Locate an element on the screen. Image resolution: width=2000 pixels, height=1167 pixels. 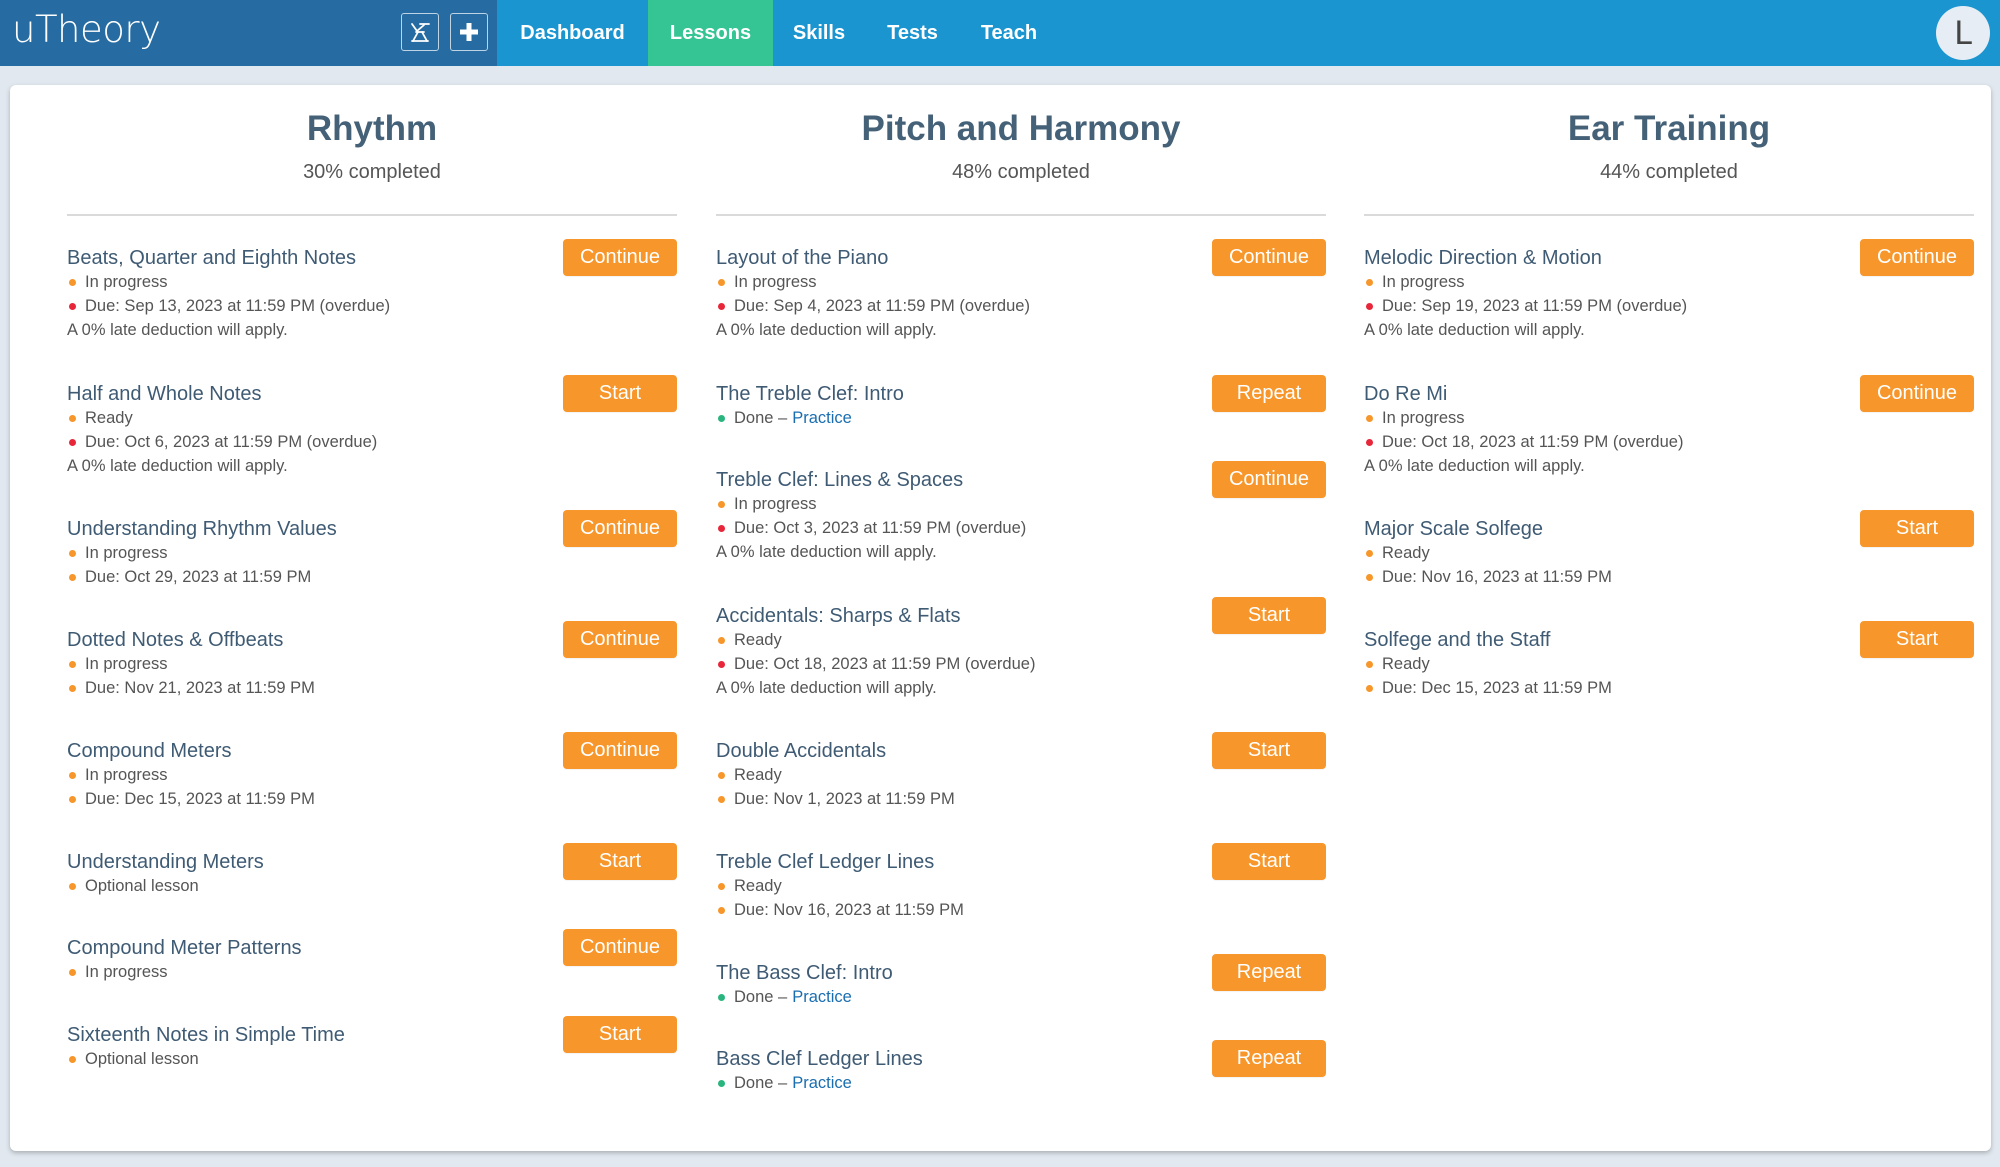
logo: uTheory is located at coordinates (86, 29).